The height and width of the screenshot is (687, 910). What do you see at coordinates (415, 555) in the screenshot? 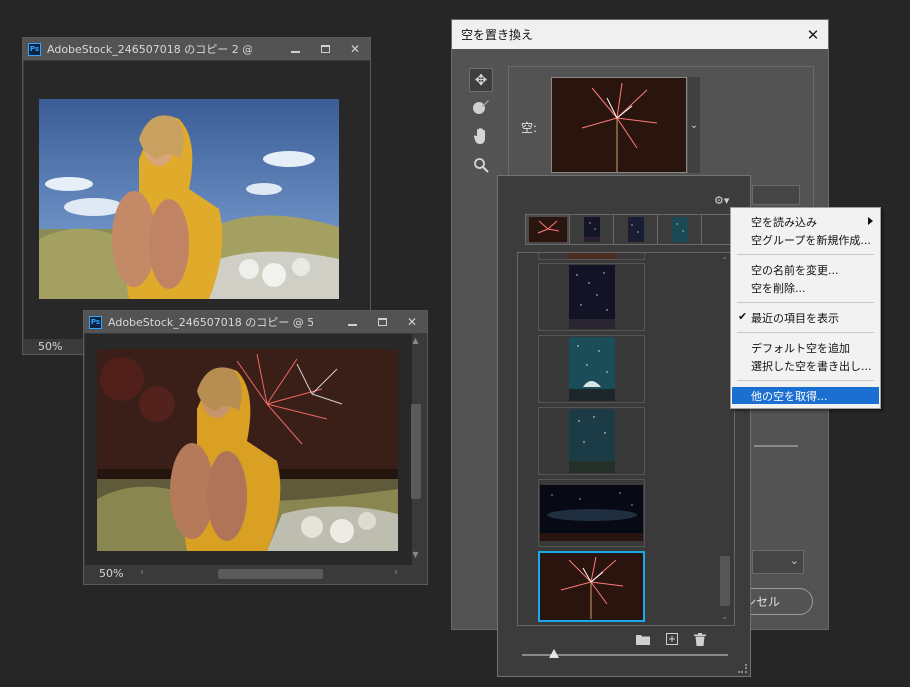
I see `scroll-down-arrow-icon: ▼` at bounding box center [415, 555].